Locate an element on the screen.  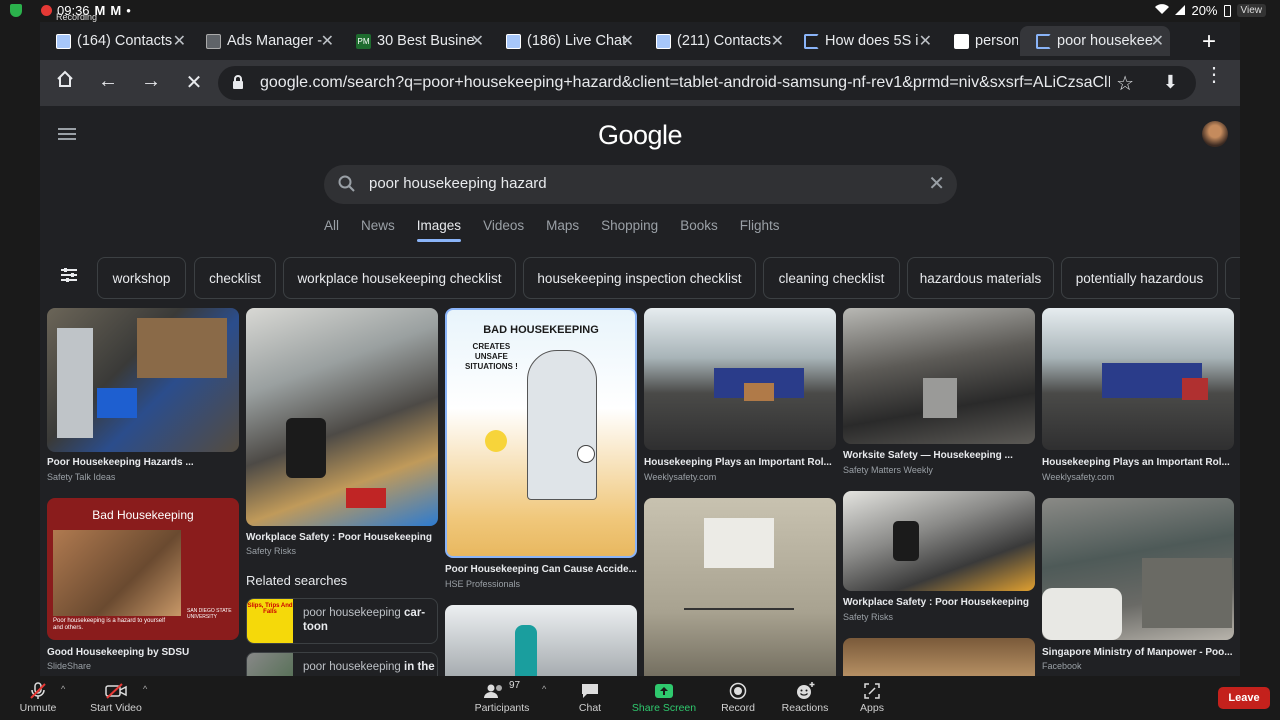
account-avatar is located at coordinates (1215, 134).